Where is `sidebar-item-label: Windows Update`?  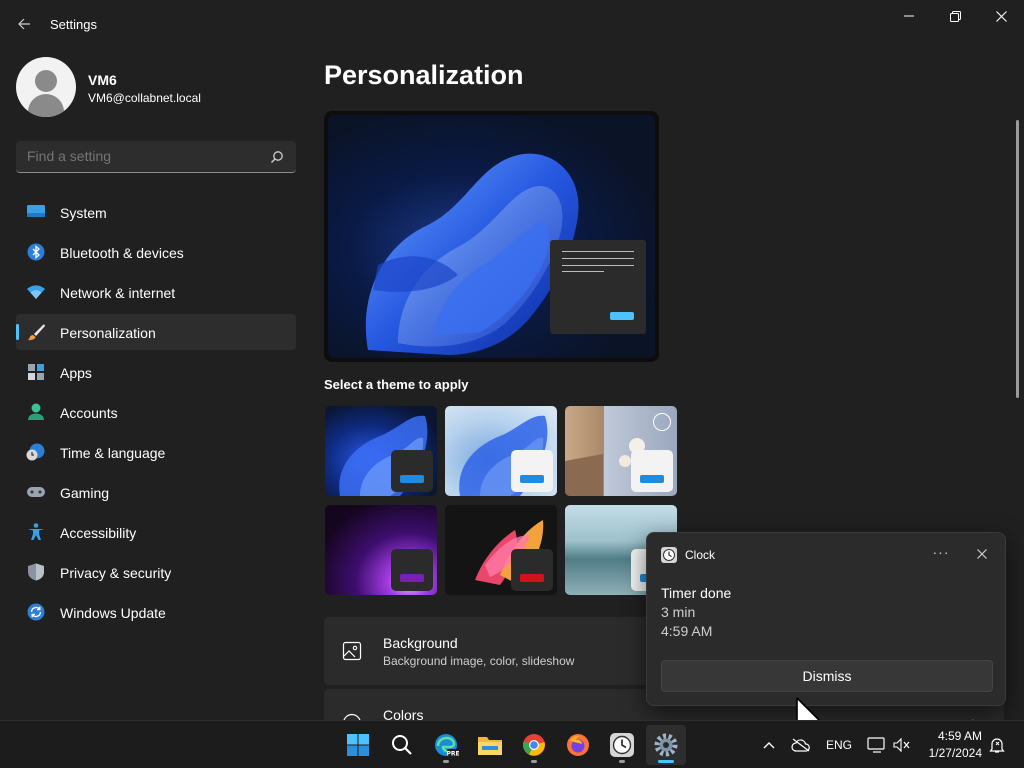 sidebar-item-label: Windows Update is located at coordinates (113, 613).